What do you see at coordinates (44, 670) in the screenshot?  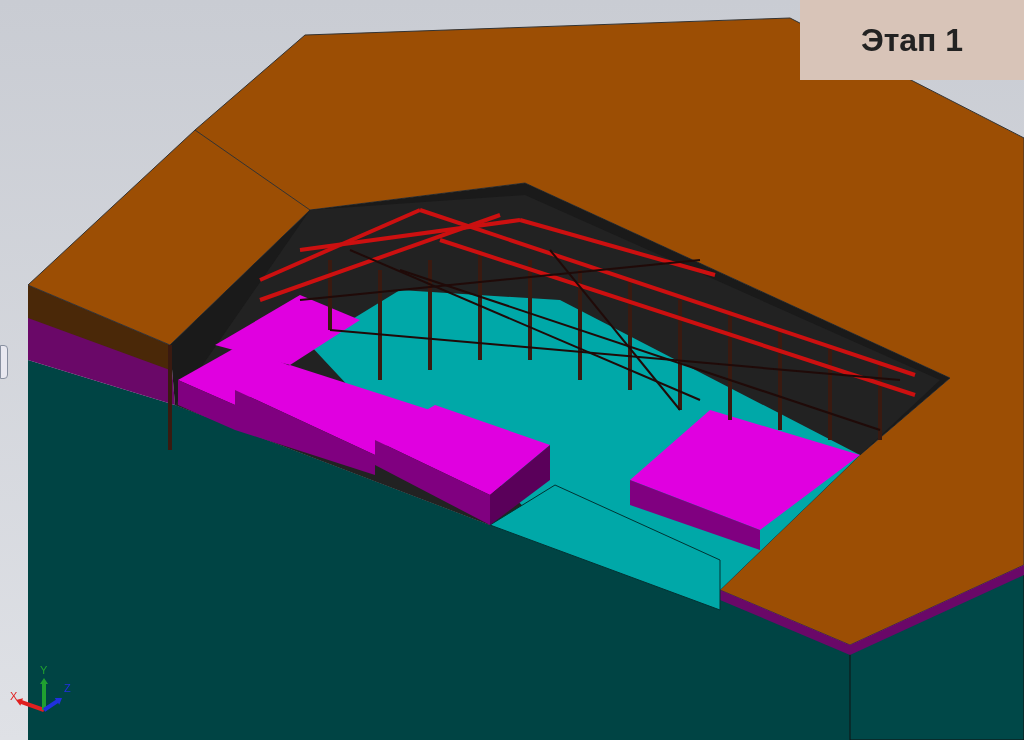 I see `axis-label: Y` at bounding box center [44, 670].